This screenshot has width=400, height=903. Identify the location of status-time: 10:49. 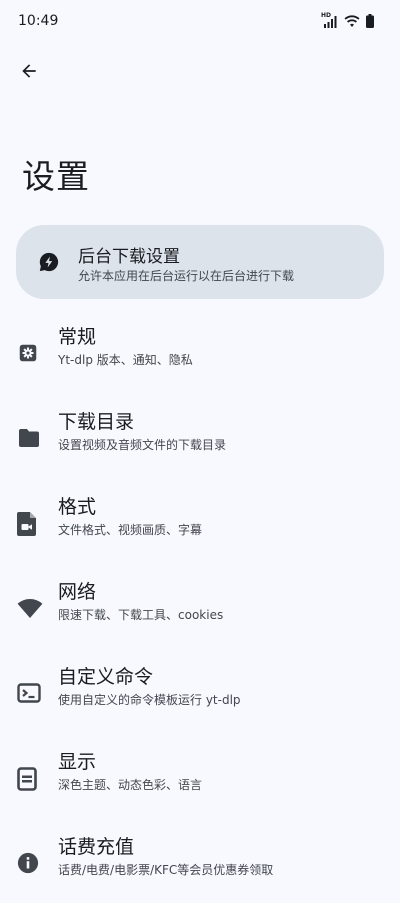
(38, 21).